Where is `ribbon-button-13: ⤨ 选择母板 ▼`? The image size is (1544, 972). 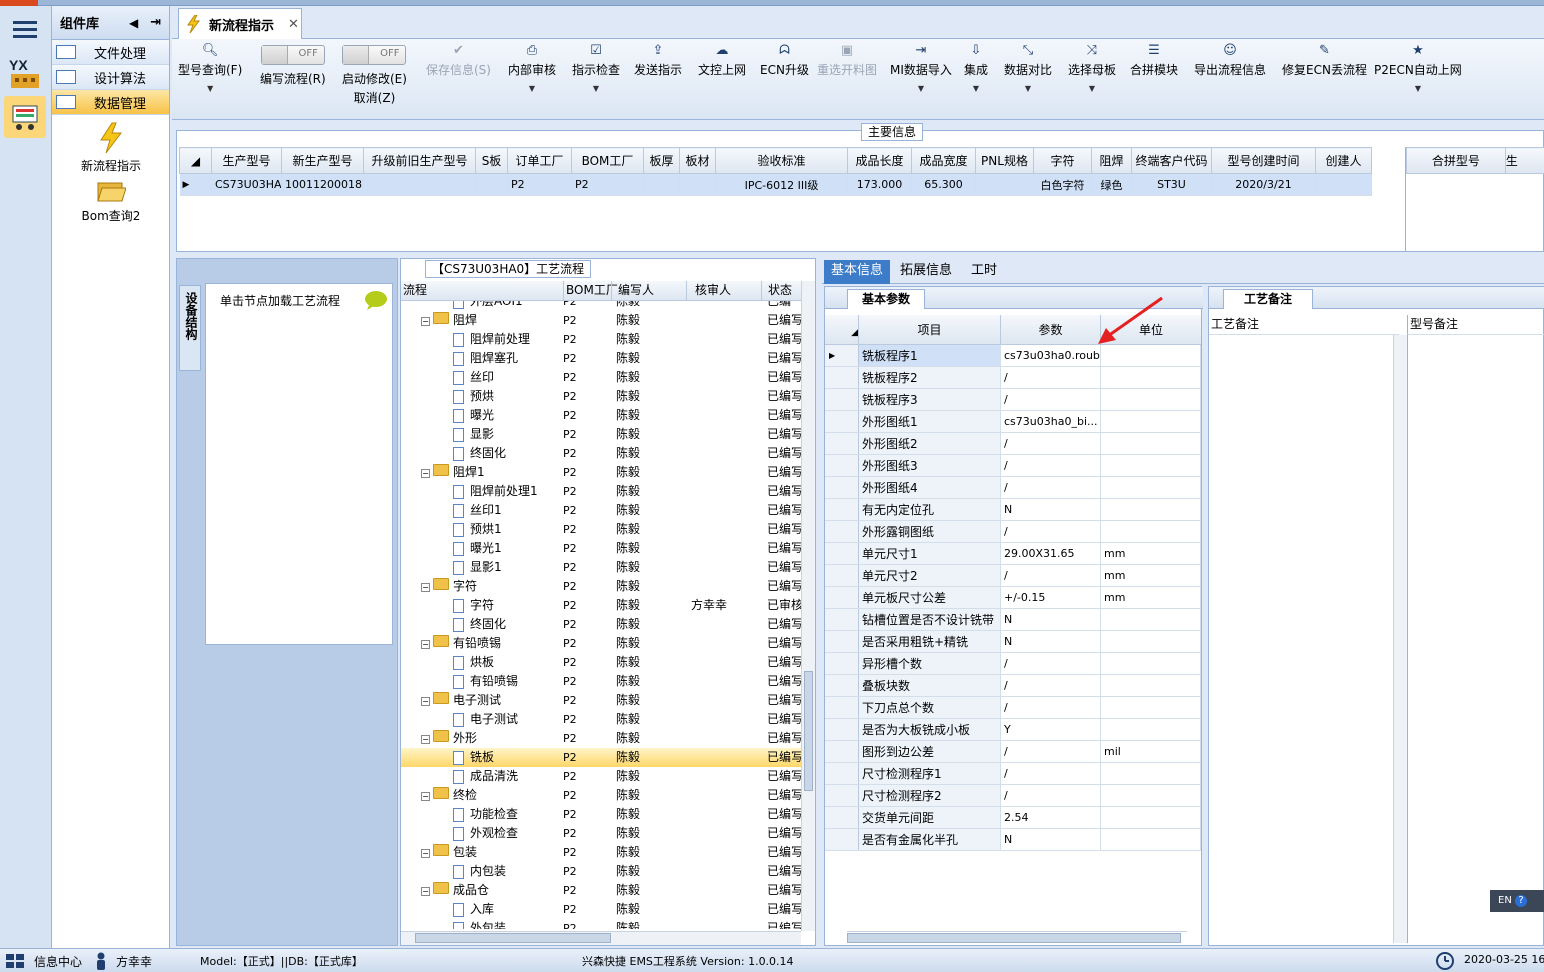 ribbon-button-13: ⤨ 选择母板 ▼ is located at coordinates (1092, 79).